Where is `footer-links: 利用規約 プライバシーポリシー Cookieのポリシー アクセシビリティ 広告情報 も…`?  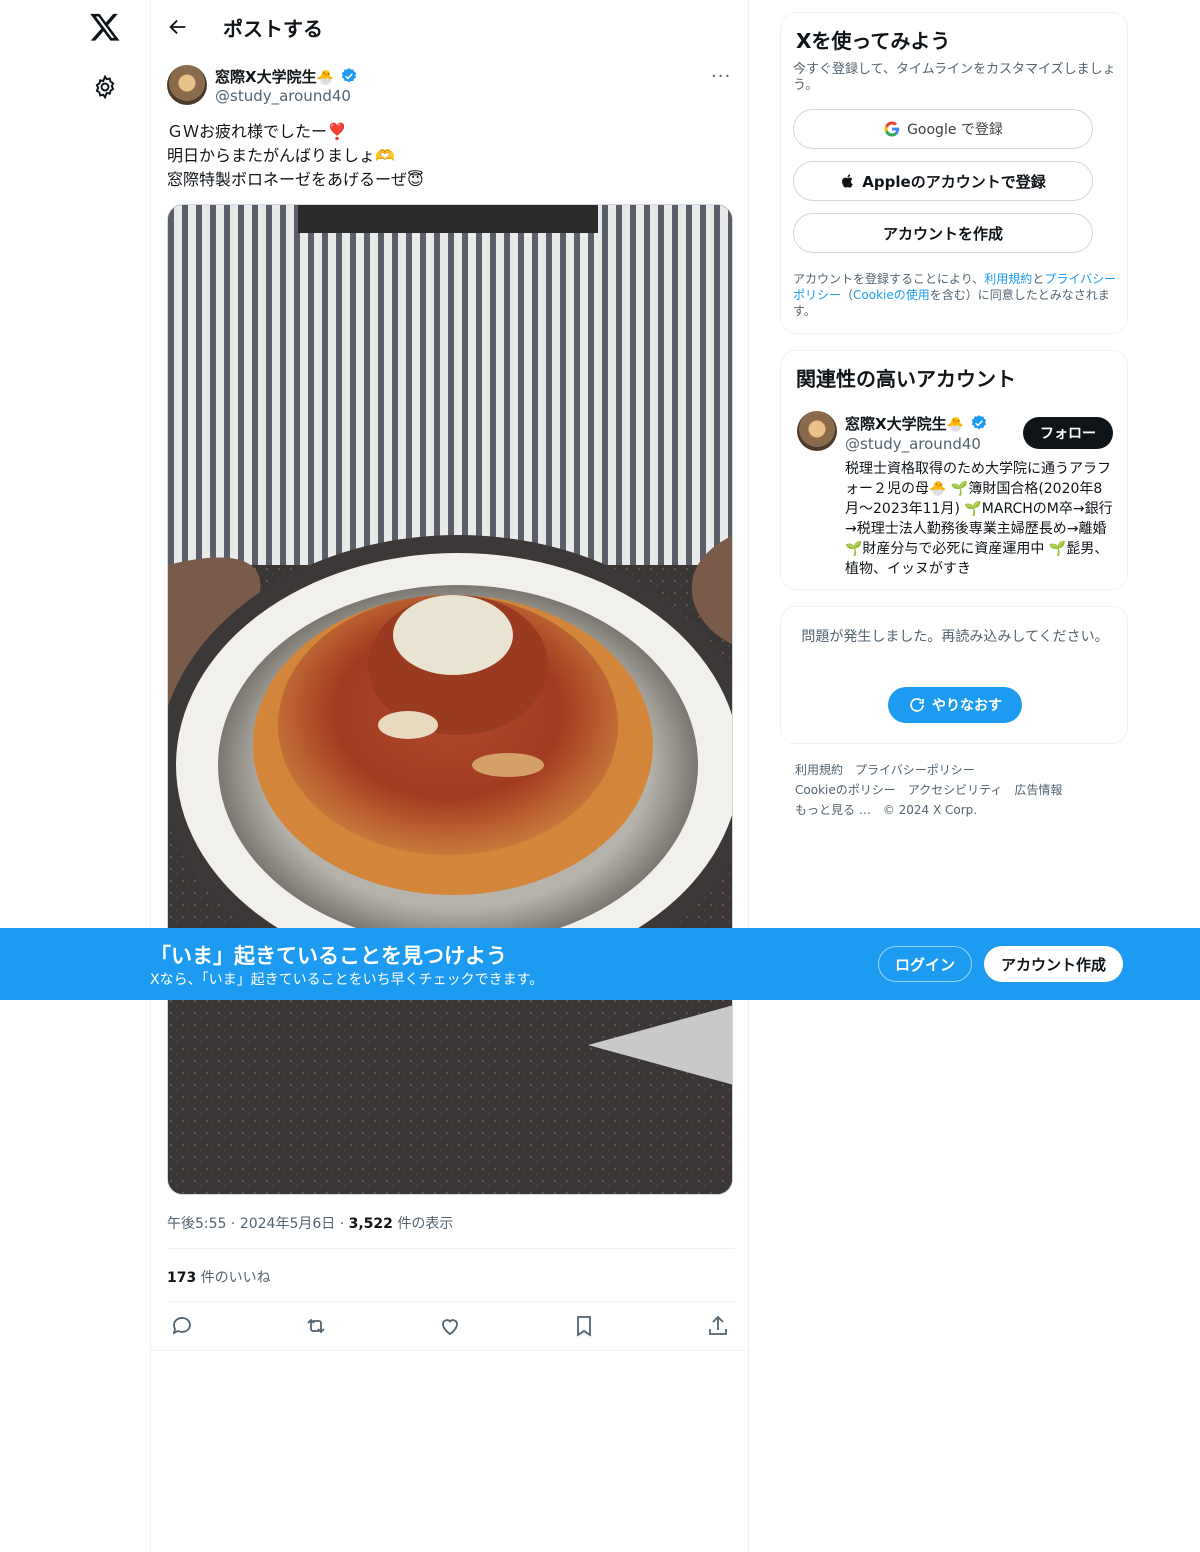 footer-links: 利用規約 プライバシーポリシー Cookieのポリシー アクセシビリティ 広告情報 も… is located at coordinates (955, 790).